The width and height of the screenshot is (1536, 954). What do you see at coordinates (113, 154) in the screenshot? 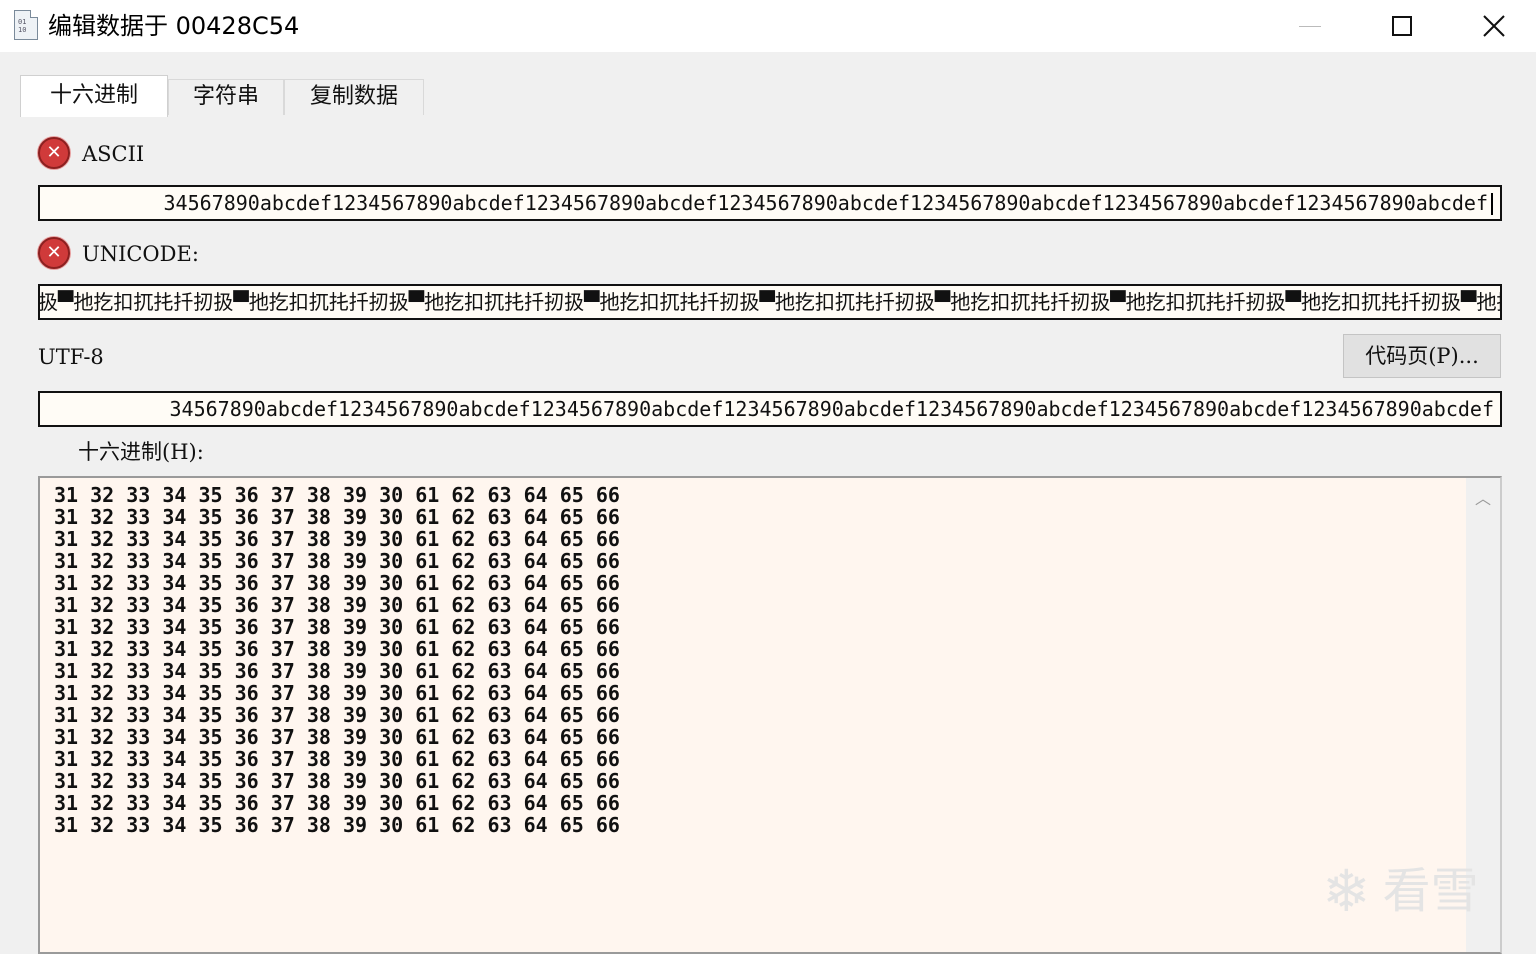
I see `ascii-label: ASCII` at bounding box center [113, 154].